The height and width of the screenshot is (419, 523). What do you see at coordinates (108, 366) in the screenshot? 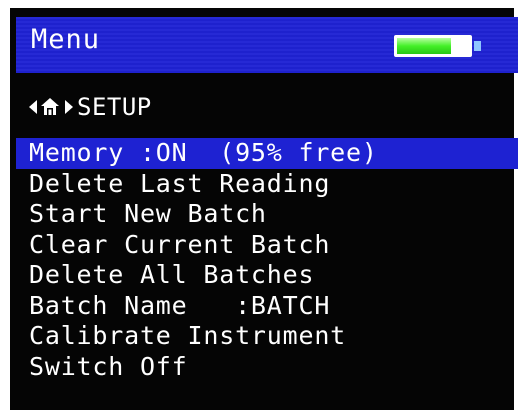
I see `menu-item-label: Switch Off` at bounding box center [108, 366].